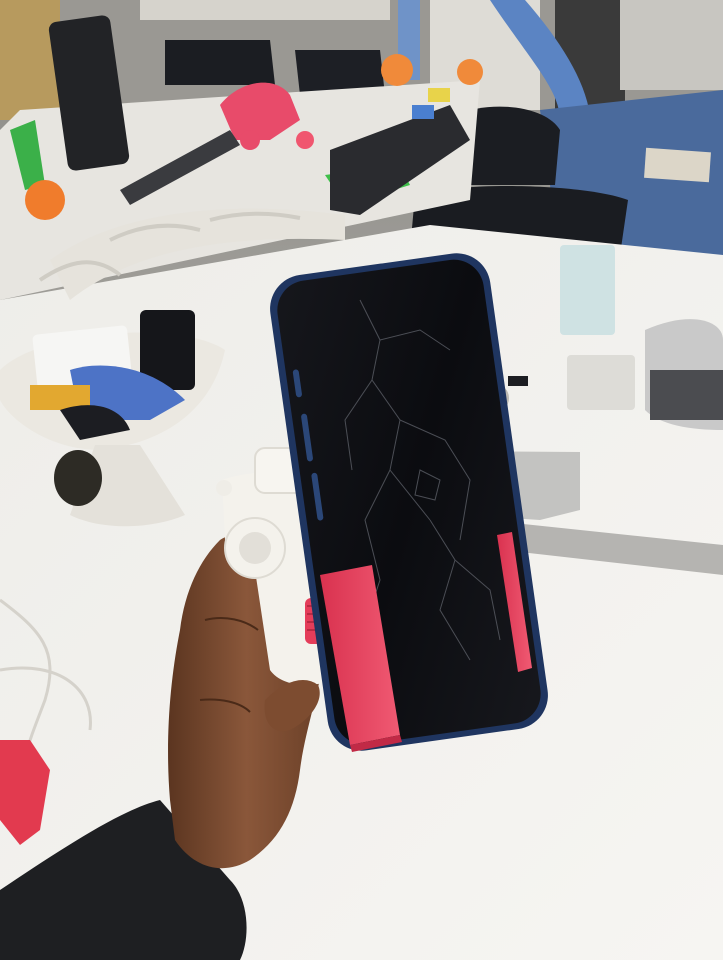 This screenshot has height=960, width=723. I want to click on translucent-stack, so click(587, 290).